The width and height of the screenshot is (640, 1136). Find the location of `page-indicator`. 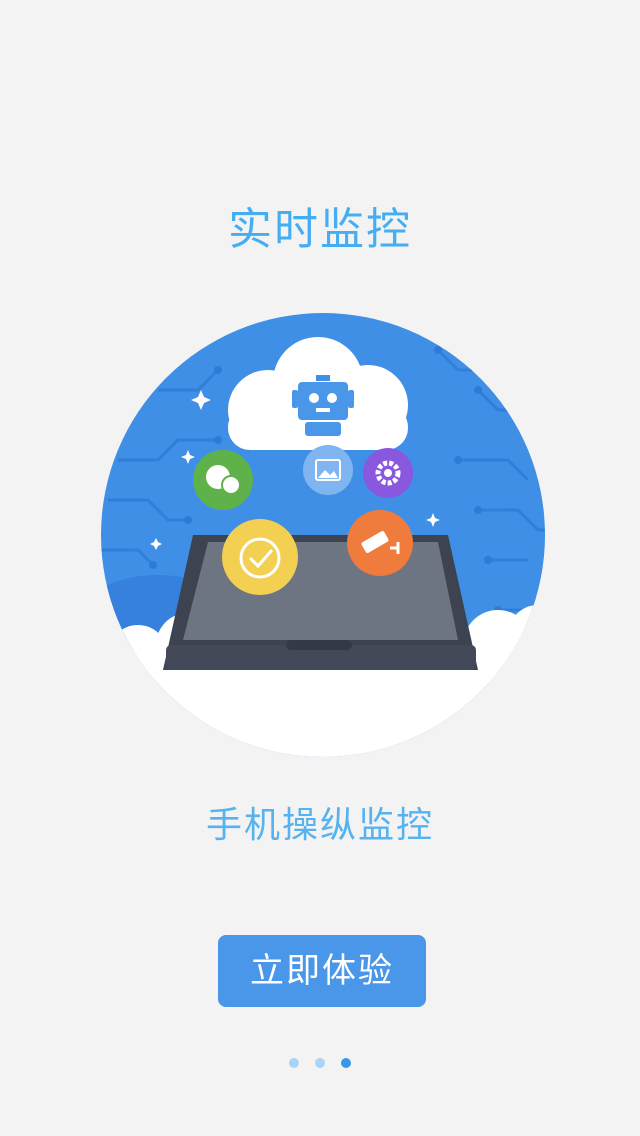

page-indicator is located at coordinates (320, 1063).